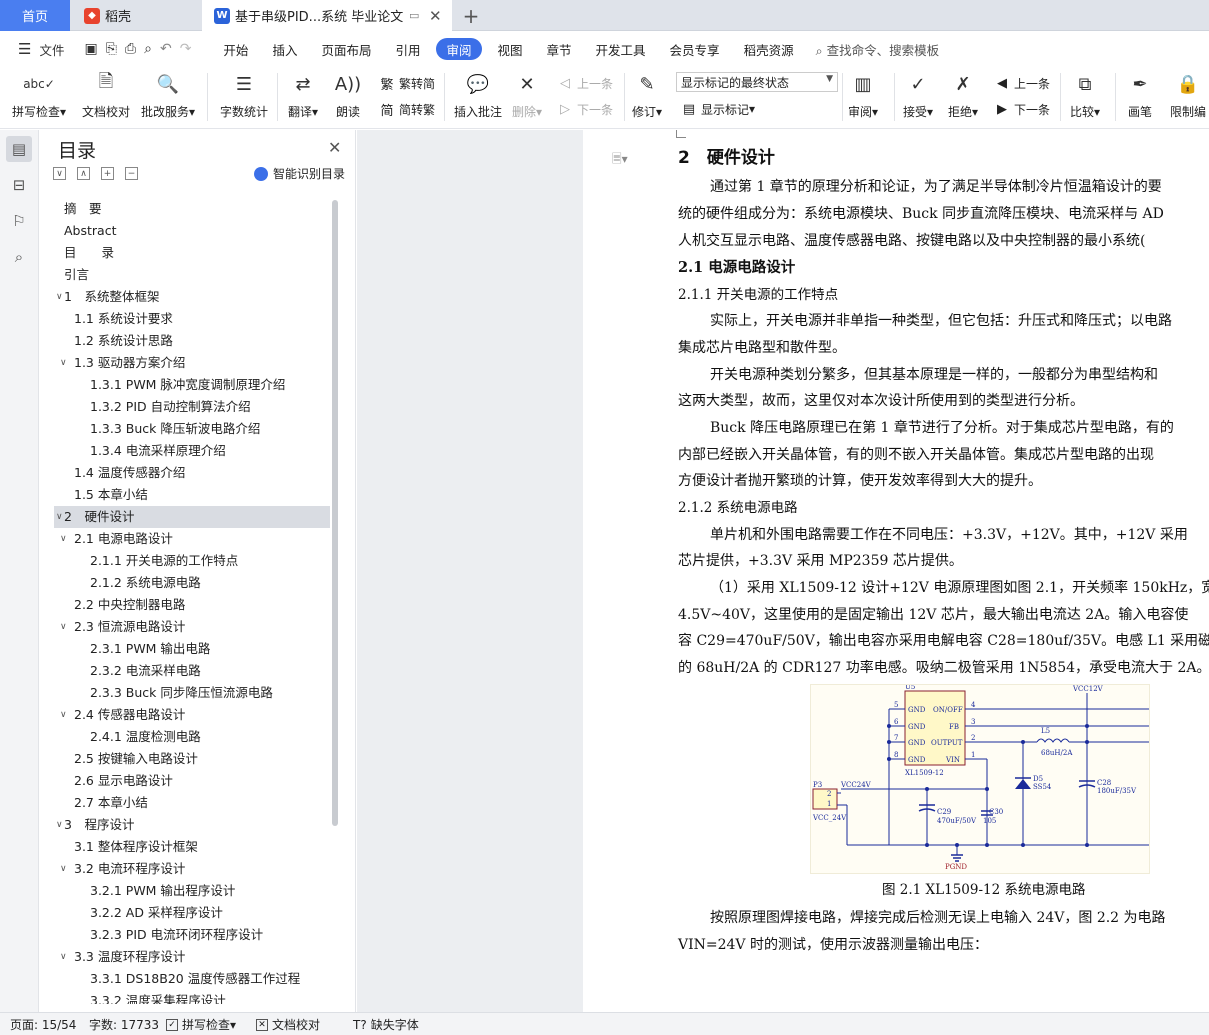 The image size is (1209, 1035). Describe the element at coordinates (37, 49) in the screenshot. I see `file-menu: ☰ 文件` at that location.